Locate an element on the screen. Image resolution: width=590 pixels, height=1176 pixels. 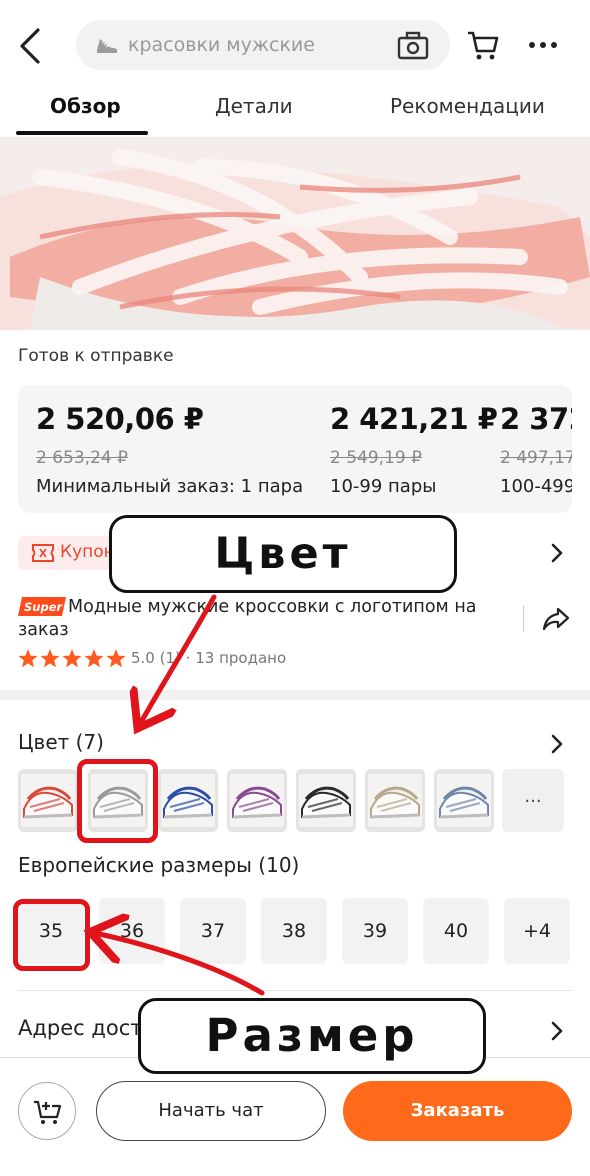
size-option: 40 is located at coordinates (456, 931).